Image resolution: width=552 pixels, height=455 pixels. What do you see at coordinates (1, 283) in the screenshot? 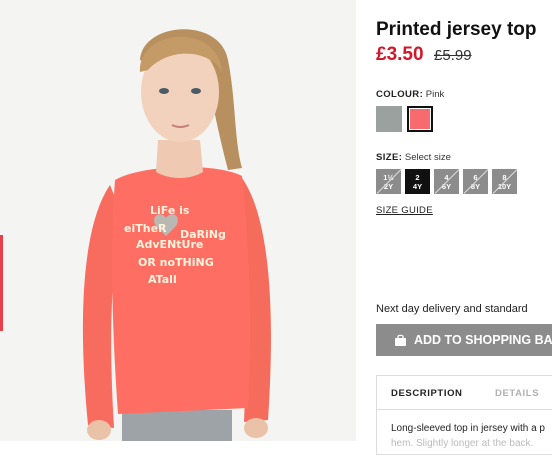
I see `edge-tab` at bounding box center [1, 283].